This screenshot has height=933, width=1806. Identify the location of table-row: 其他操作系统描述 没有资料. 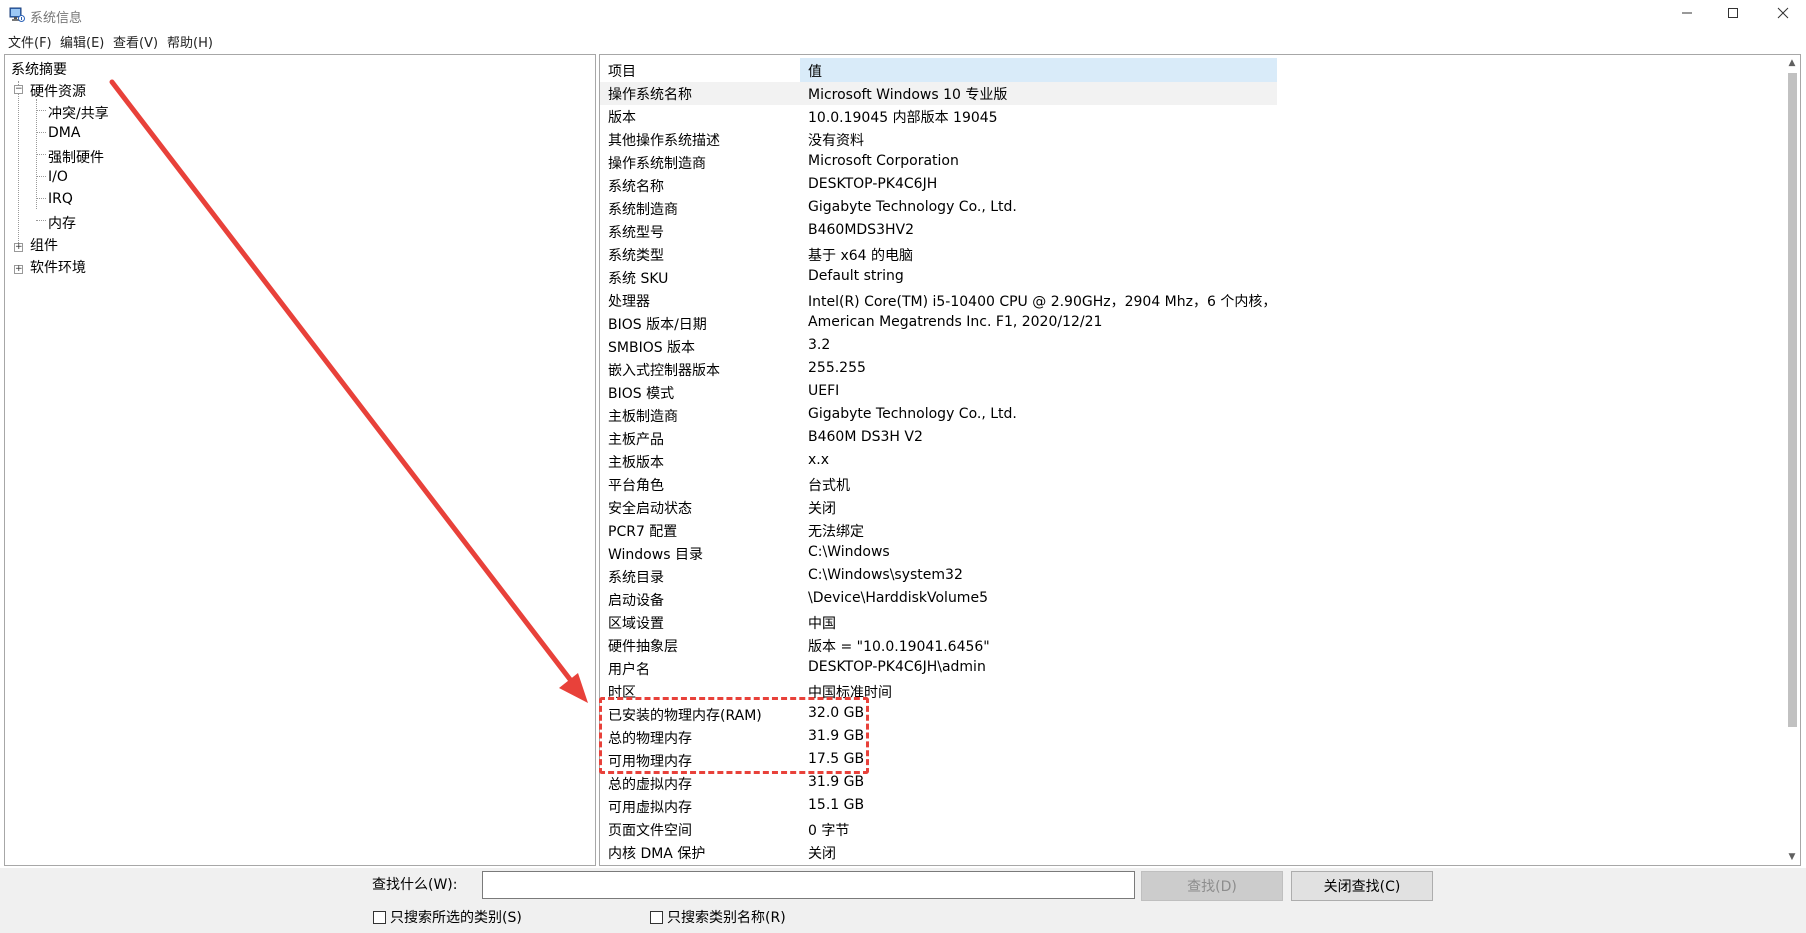
(1188, 139).